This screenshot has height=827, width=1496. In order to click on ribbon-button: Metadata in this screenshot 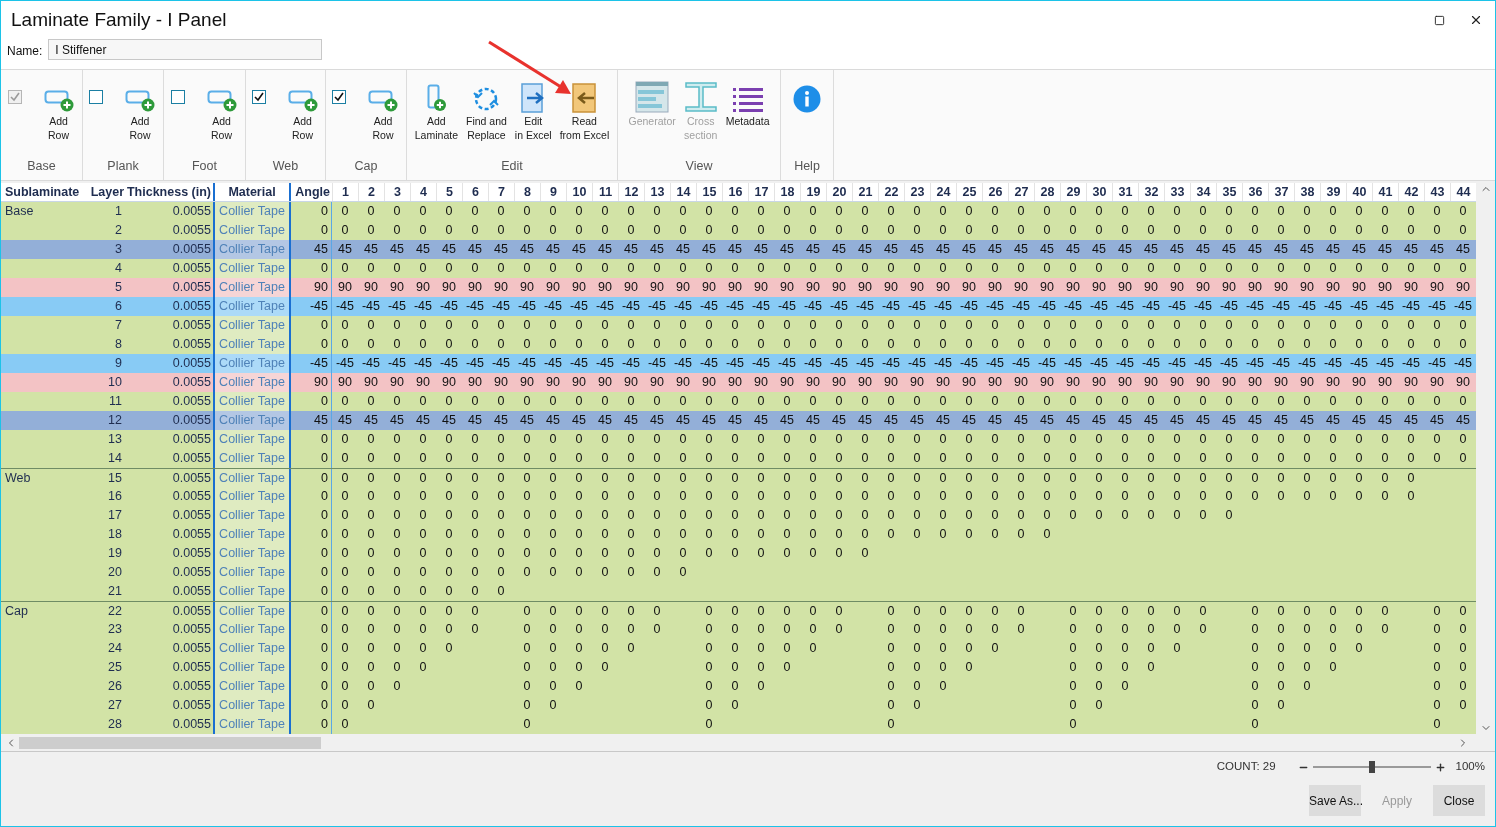, I will do `click(747, 104)`.